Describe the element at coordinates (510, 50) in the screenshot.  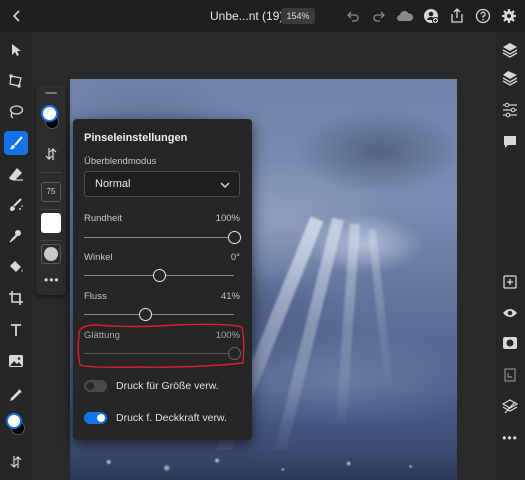
I see `layers-icon` at that location.